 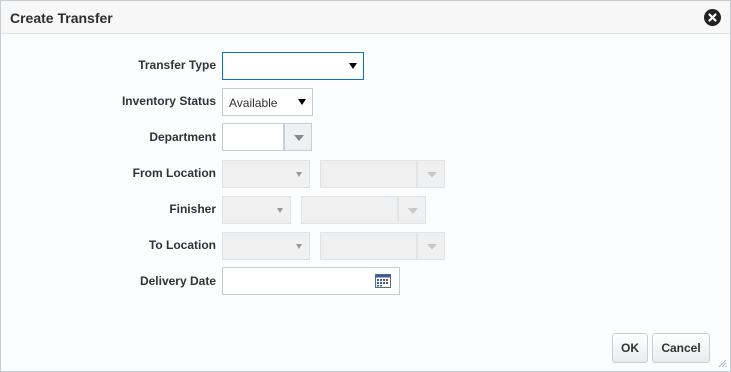 I want to click on dialog-title-bar: Create Transfer, so click(x=365, y=17).